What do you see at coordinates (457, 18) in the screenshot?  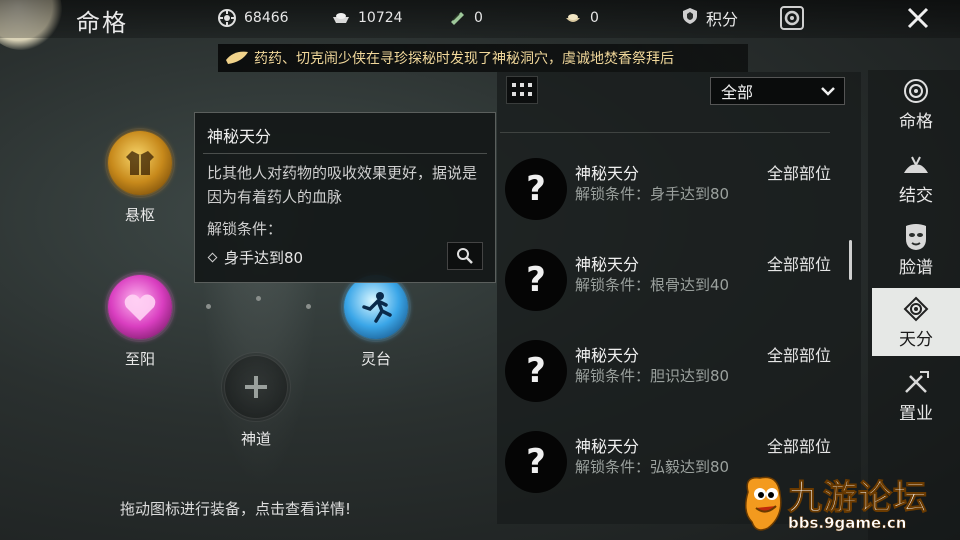 I see `ticket-icon` at bounding box center [457, 18].